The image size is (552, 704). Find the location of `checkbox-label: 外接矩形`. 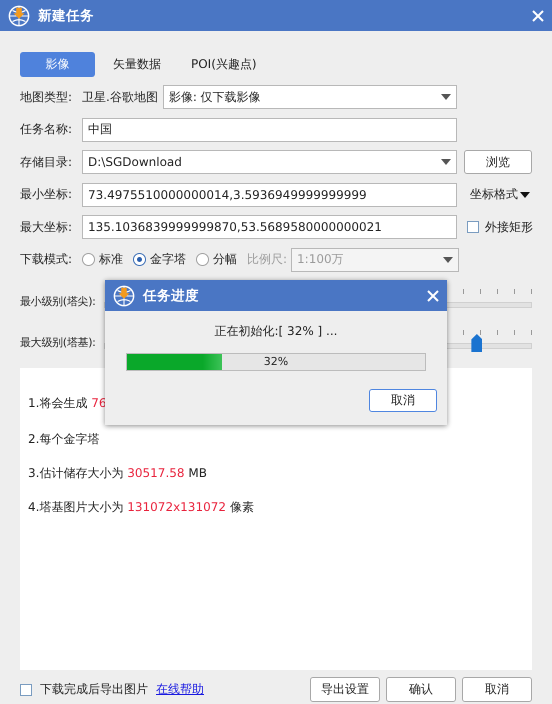

checkbox-label: 外接矩形 is located at coordinates (509, 227).